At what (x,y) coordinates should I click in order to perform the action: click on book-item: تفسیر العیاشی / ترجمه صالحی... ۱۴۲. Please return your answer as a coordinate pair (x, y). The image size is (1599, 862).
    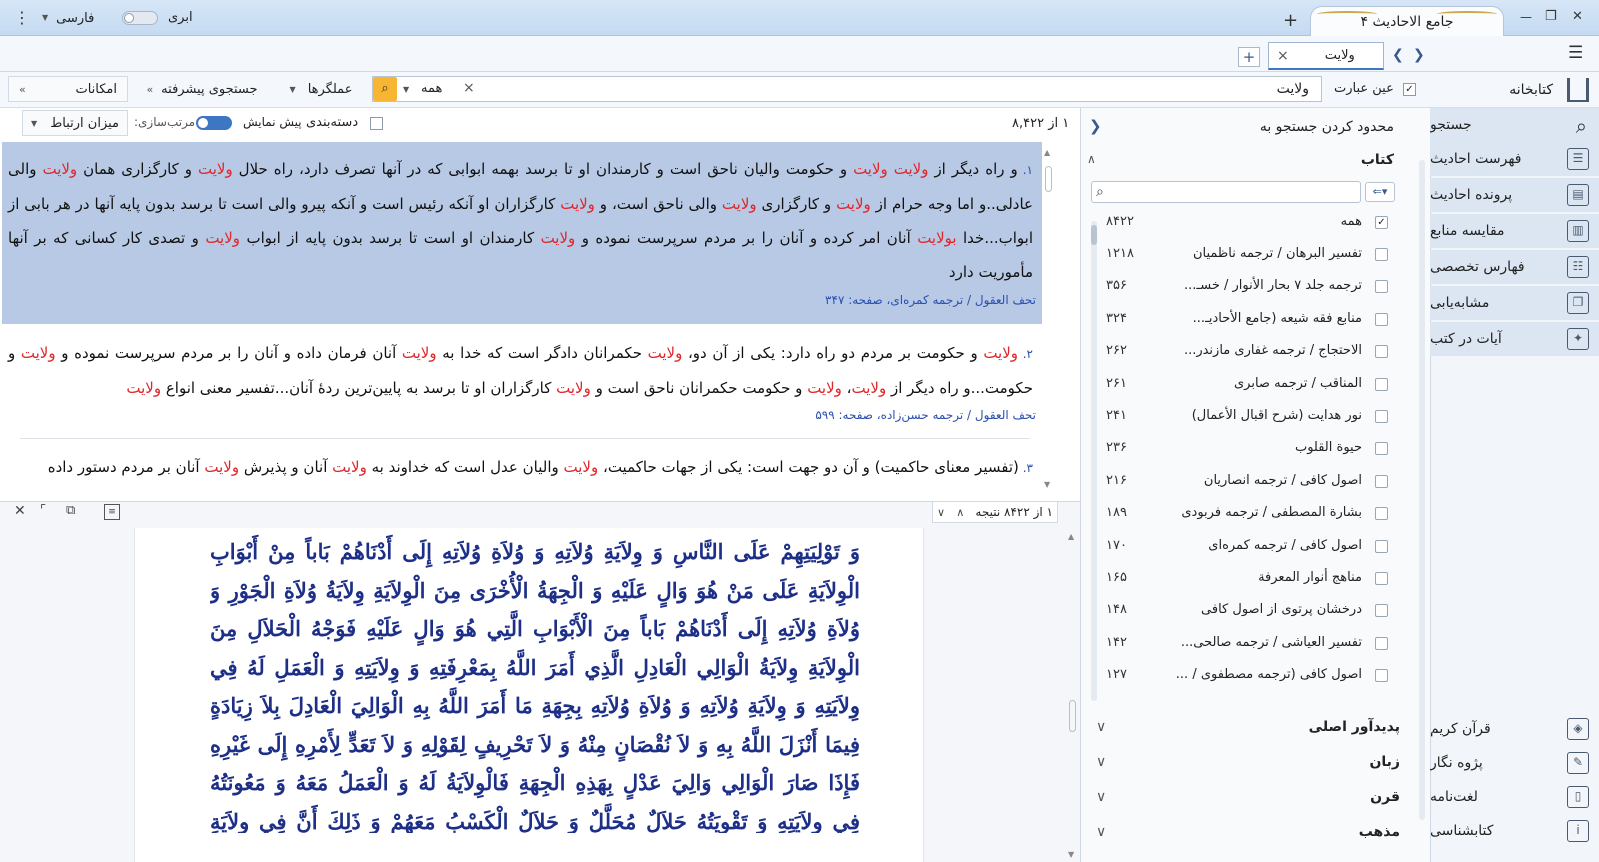
    Looking at the image, I should click on (1244, 644).